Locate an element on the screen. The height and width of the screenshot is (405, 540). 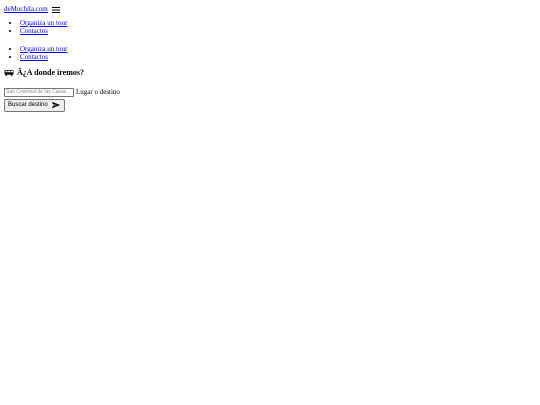
brand-link: deMochila.com is located at coordinates (26, 9).